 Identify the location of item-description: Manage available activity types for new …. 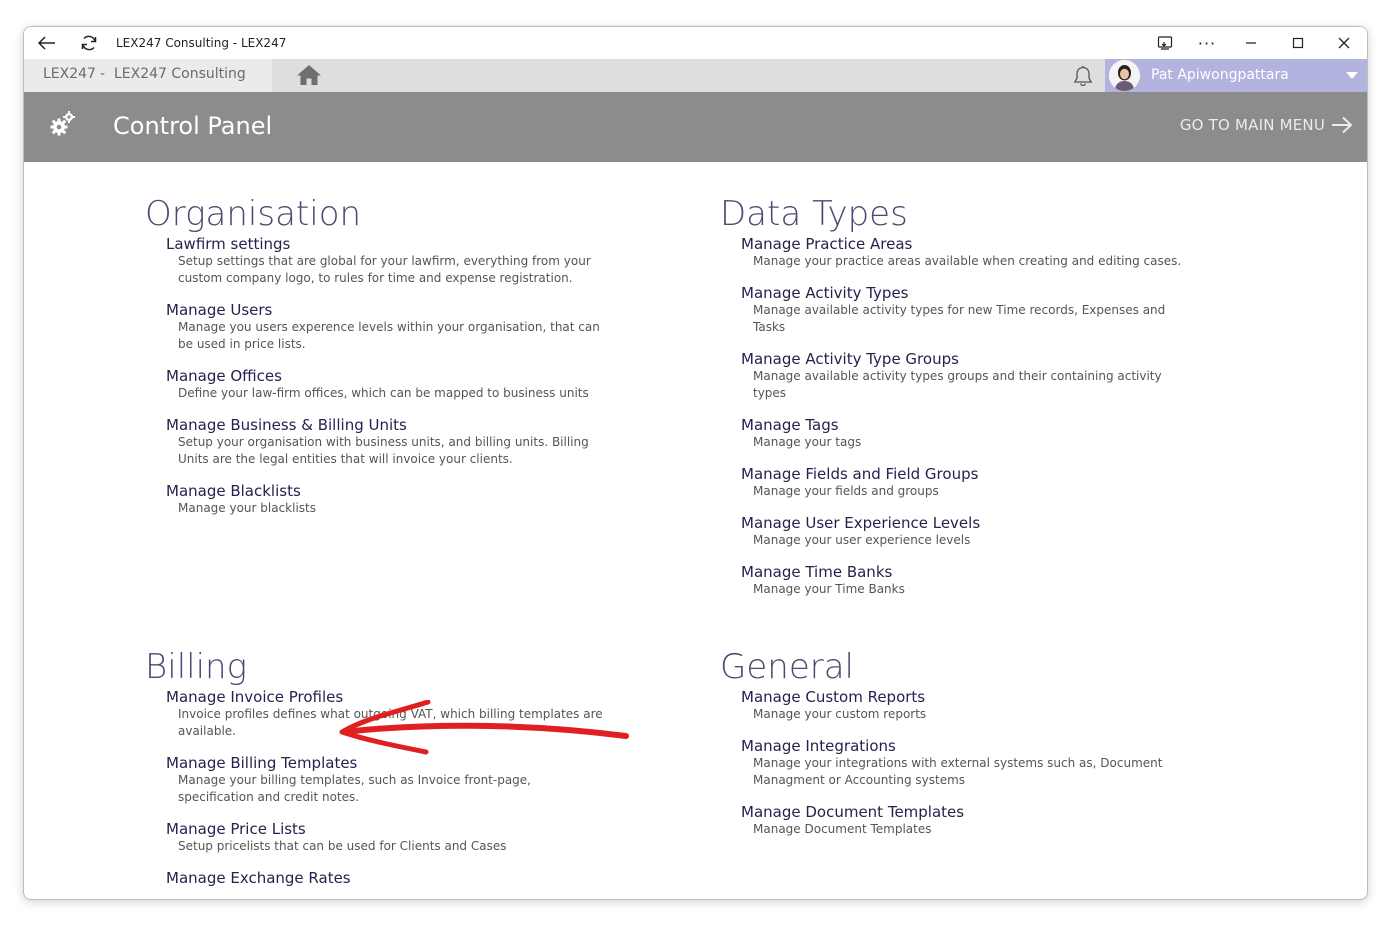
(959, 318).